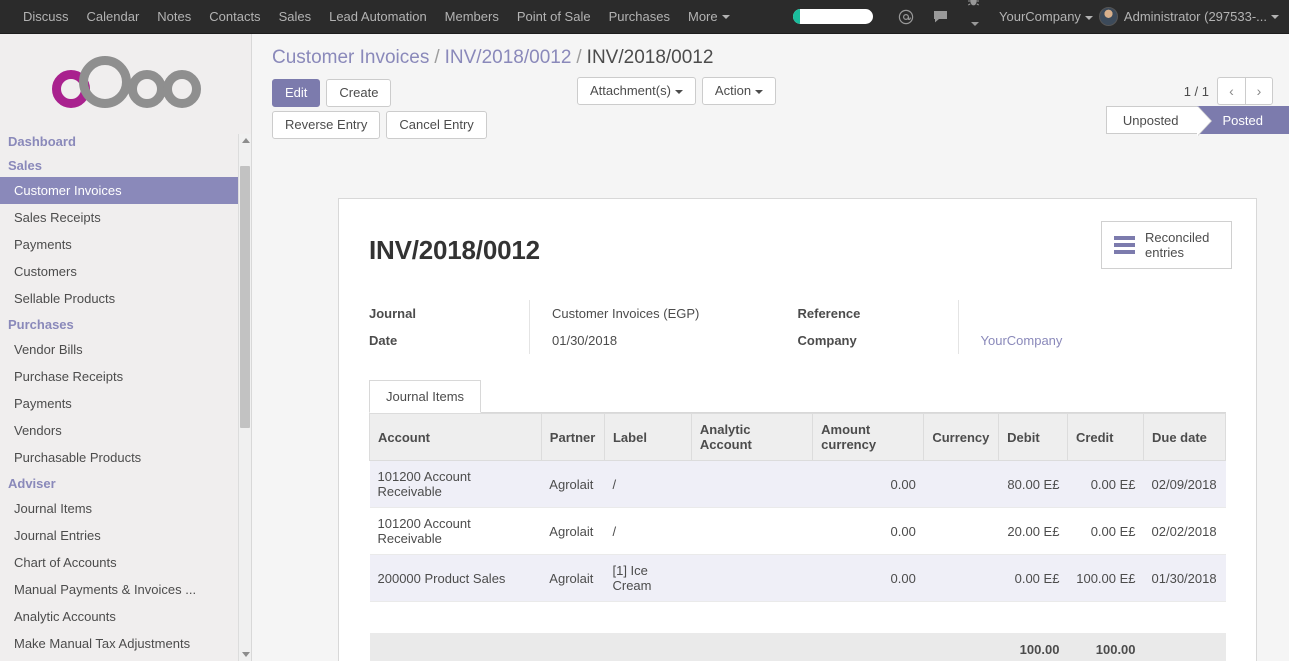  I want to click on cell-amount-currency: 0.00, so click(868, 578).